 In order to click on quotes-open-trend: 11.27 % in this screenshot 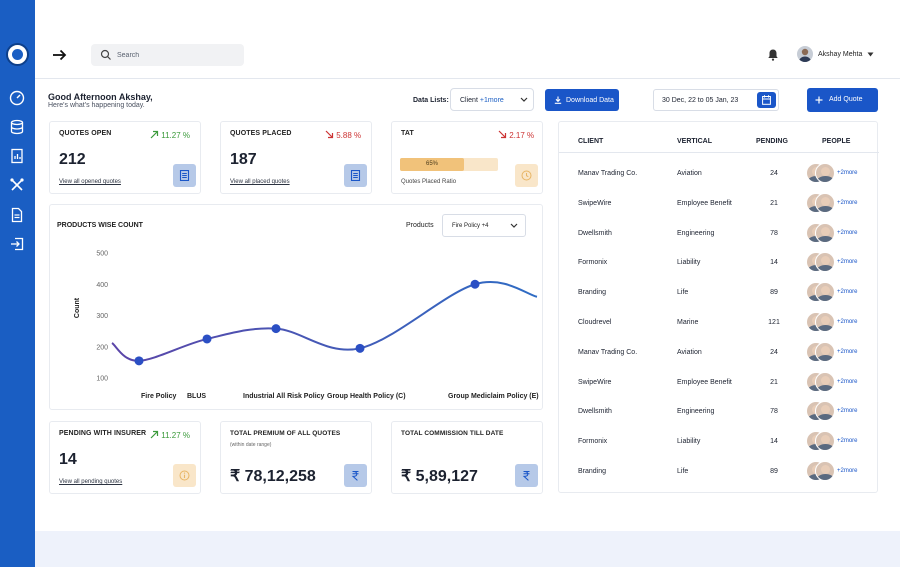, I will do `click(175, 135)`.